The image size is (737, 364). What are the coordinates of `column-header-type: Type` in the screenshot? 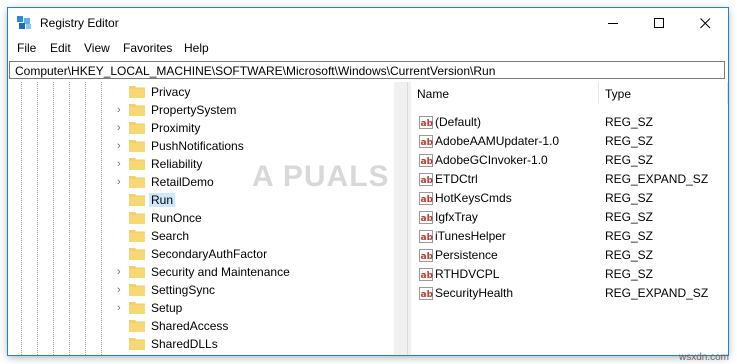 It's located at (663, 93).